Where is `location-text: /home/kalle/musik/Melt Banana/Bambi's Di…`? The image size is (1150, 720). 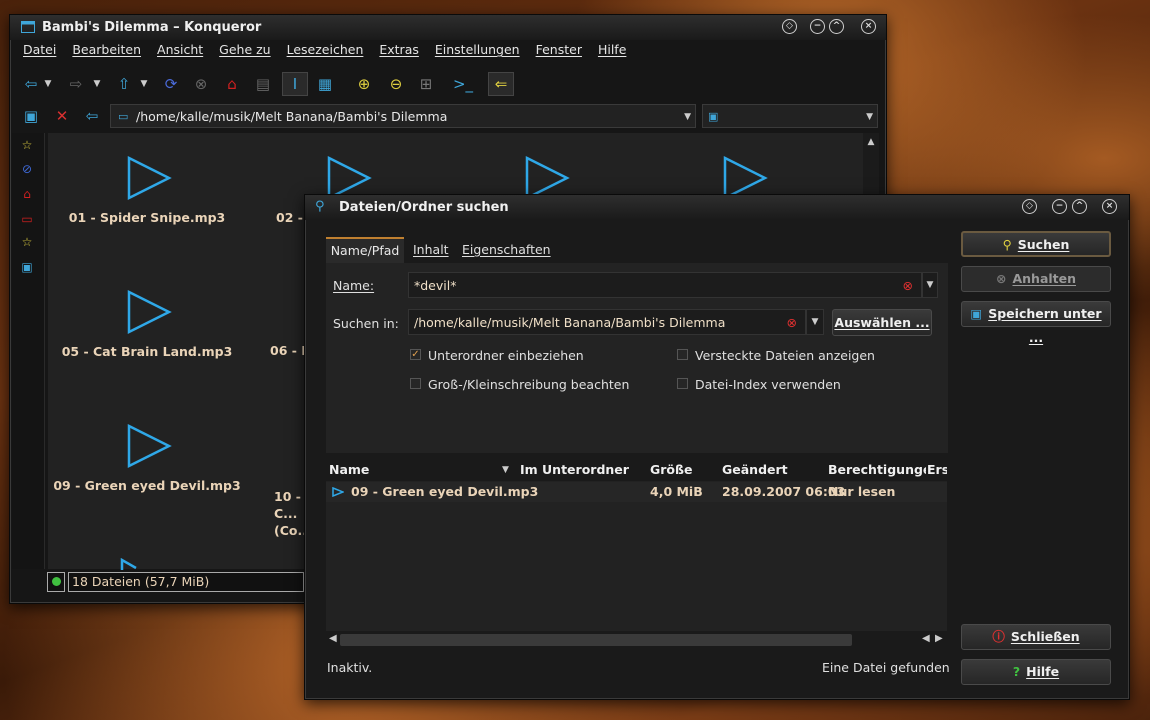 location-text: /home/kalle/musik/Melt Banana/Bambi's Di… is located at coordinates (292, 116).